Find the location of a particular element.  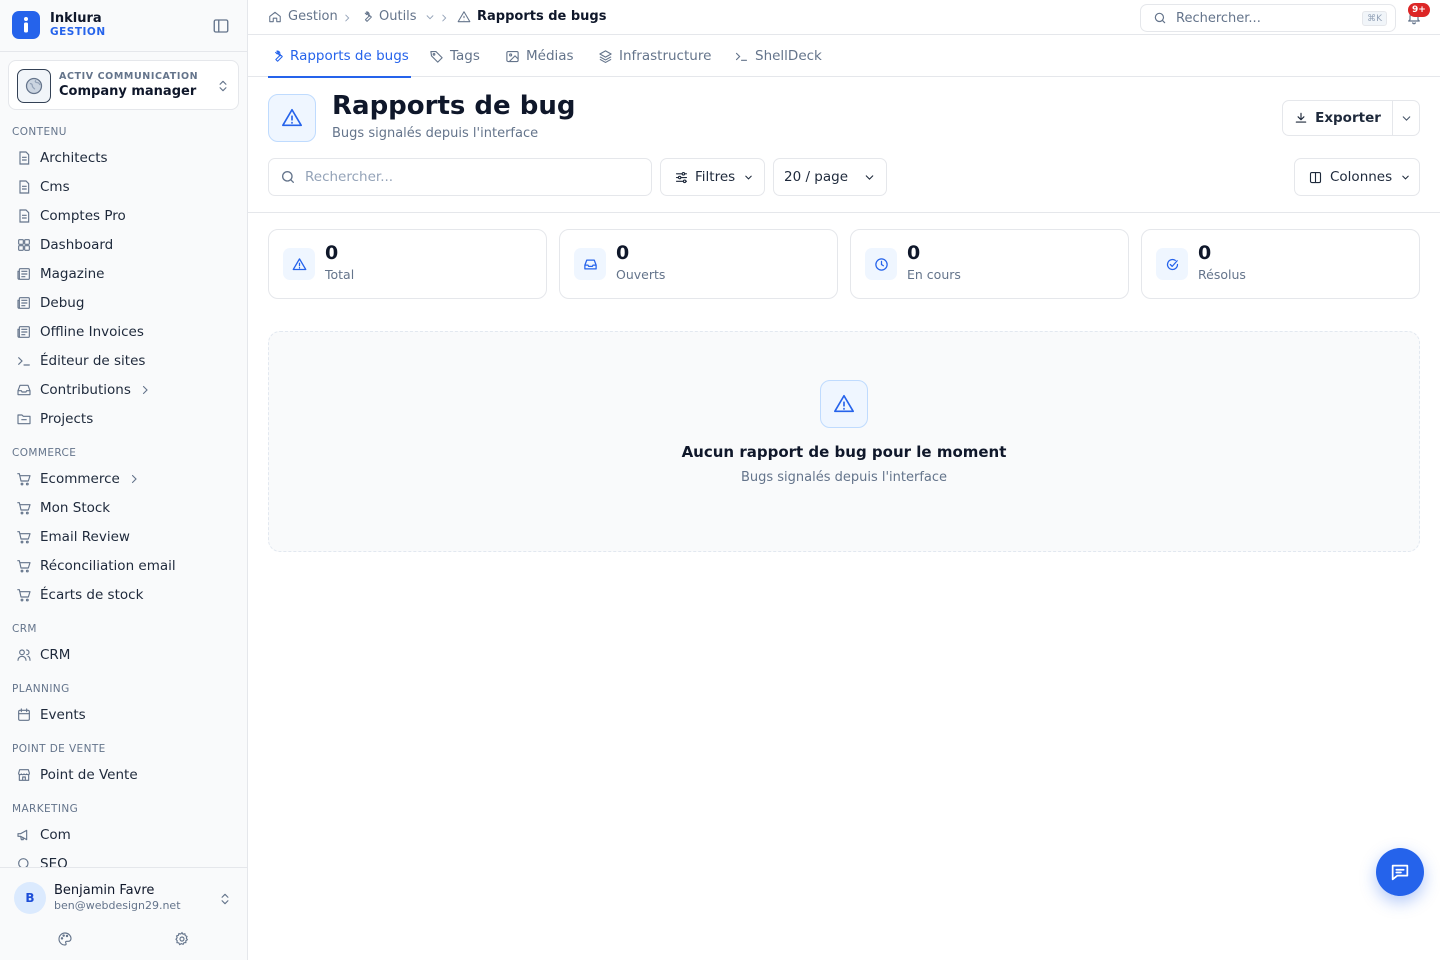

chat-button is located at coordinates (1400, 872).